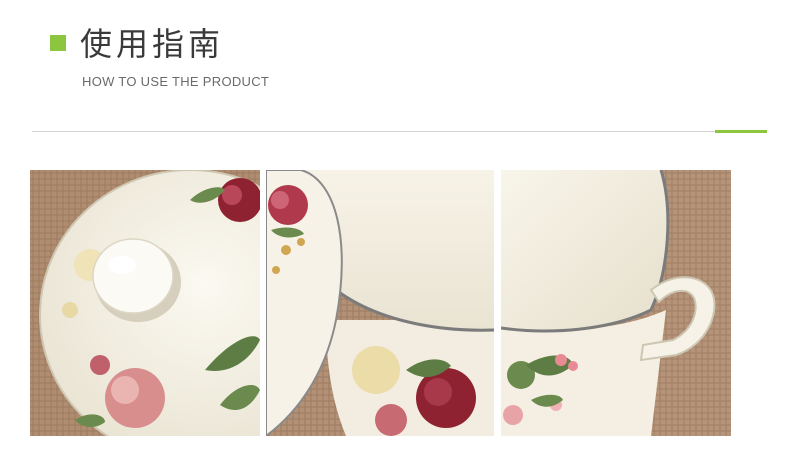  What do you see at coordinates (741, 131) in the screenshot?
I see `divider-accent` at bounding box center [741, 131].